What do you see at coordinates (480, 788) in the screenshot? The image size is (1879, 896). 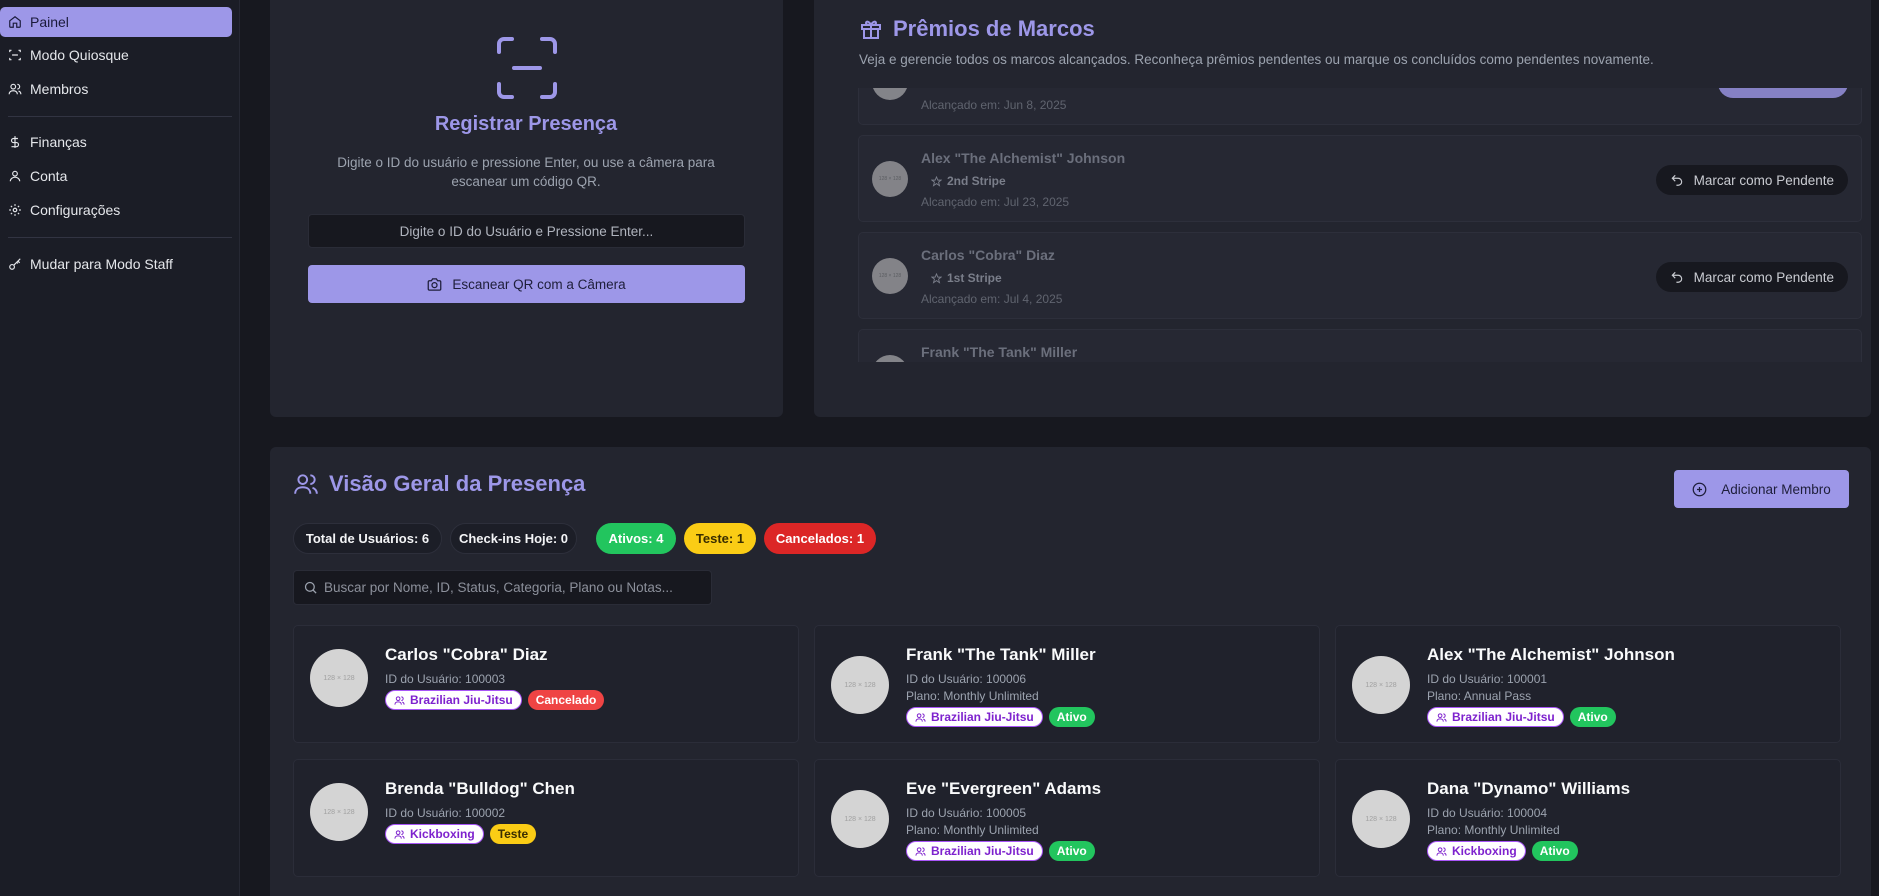 I see `member-name: Brenda "Bulldog" Chen` at bounding box center [480, 788].